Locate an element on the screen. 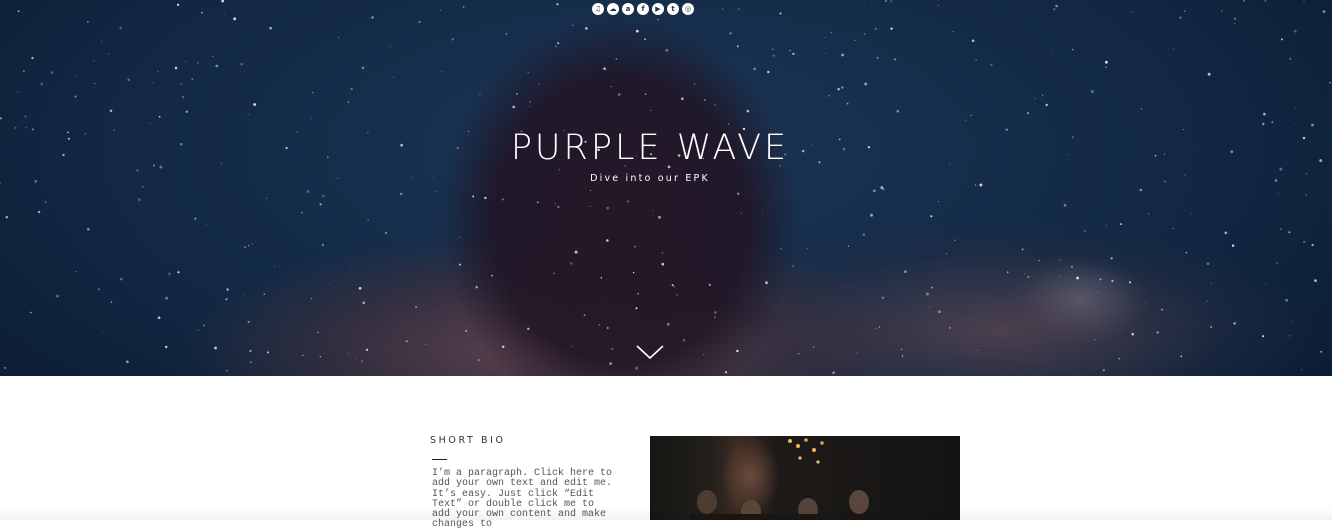 Image resolution: width=1332 pixels, height=531 pixels. soundcloud-icon: ☁ is located at coordinates (613, 9).